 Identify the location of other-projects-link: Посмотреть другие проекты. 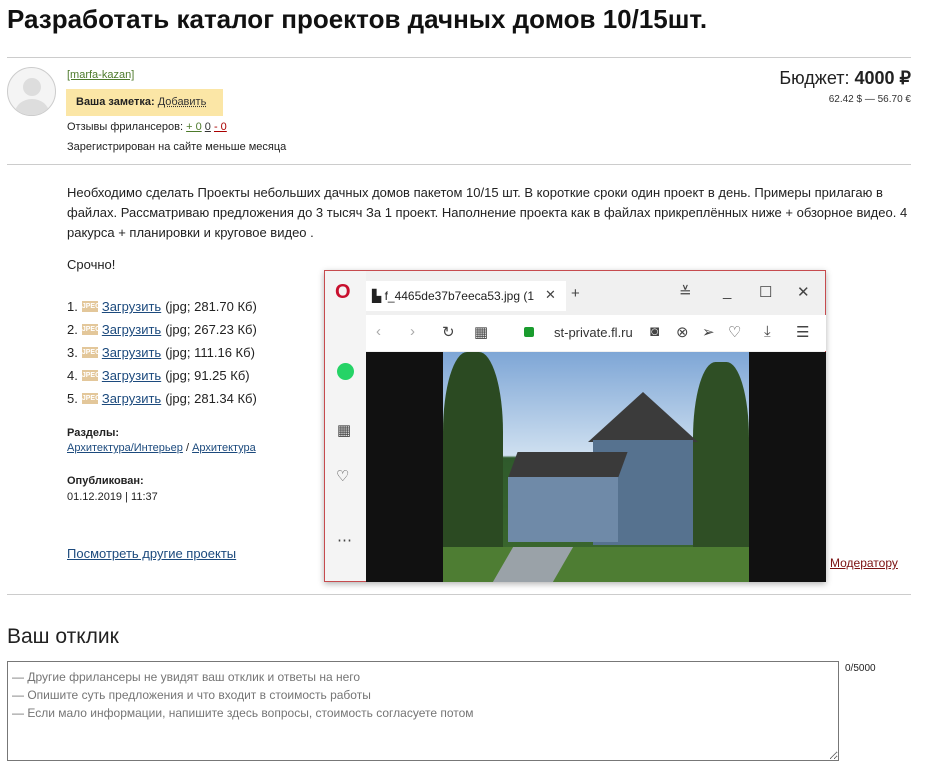
(151, 553).